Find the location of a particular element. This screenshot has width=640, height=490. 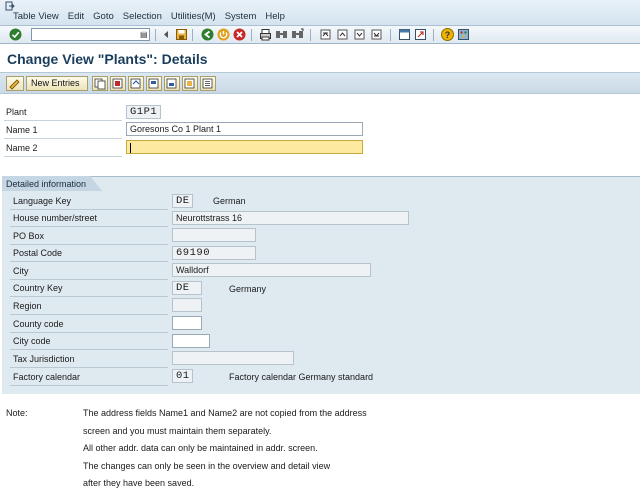

postal-code-label: Postal Code is located at coordinates (38, 253).